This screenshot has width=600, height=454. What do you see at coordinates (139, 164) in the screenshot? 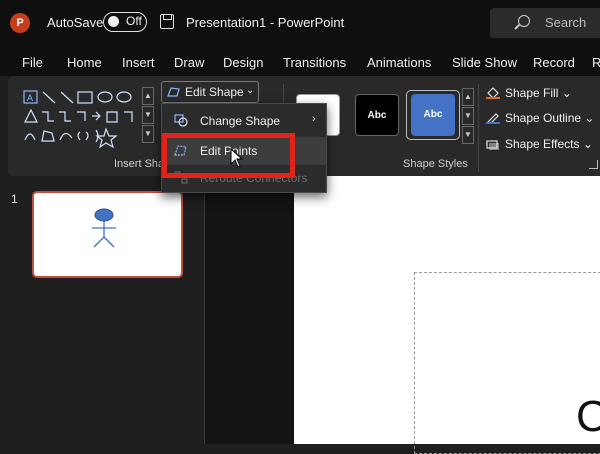
I see `group-label-insert-shapes: Insert Sha` at bounding box center [139, 164].